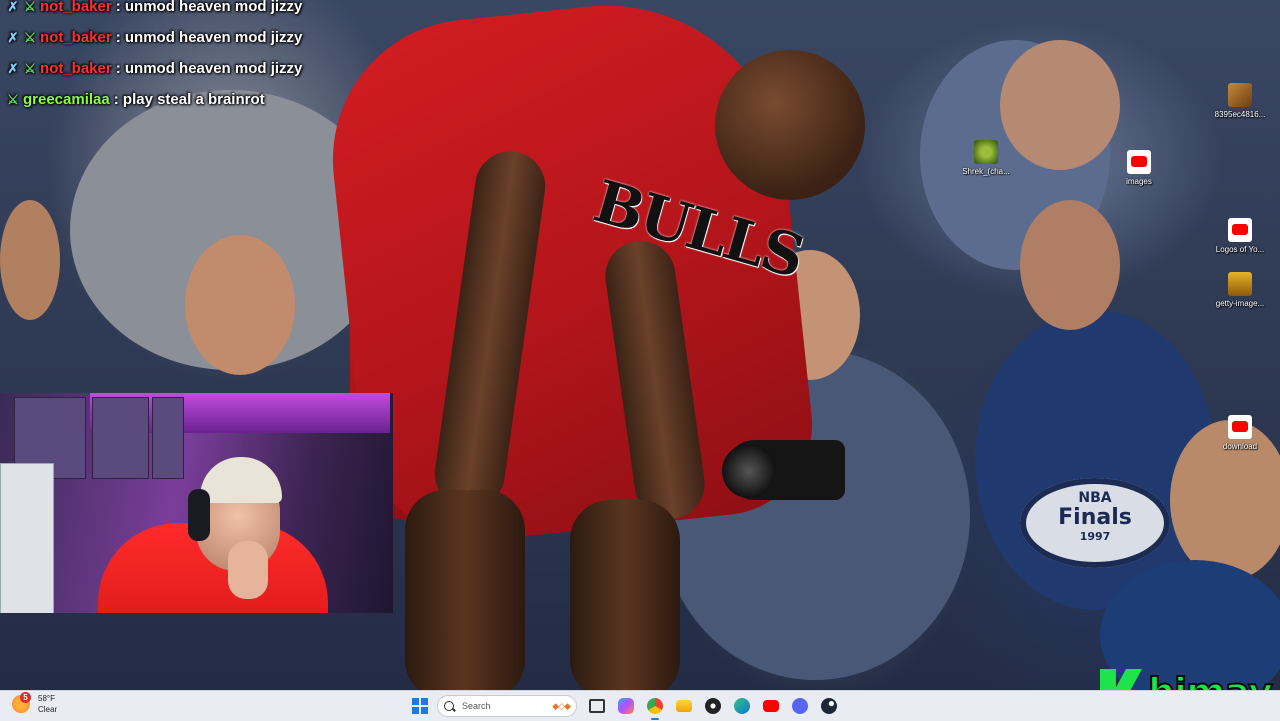 Image resolution: width=1280 pixels, height=721 pixels. Describe the element at coordinates (449, 706) in the screenshot. I see `search-icon` at that location.